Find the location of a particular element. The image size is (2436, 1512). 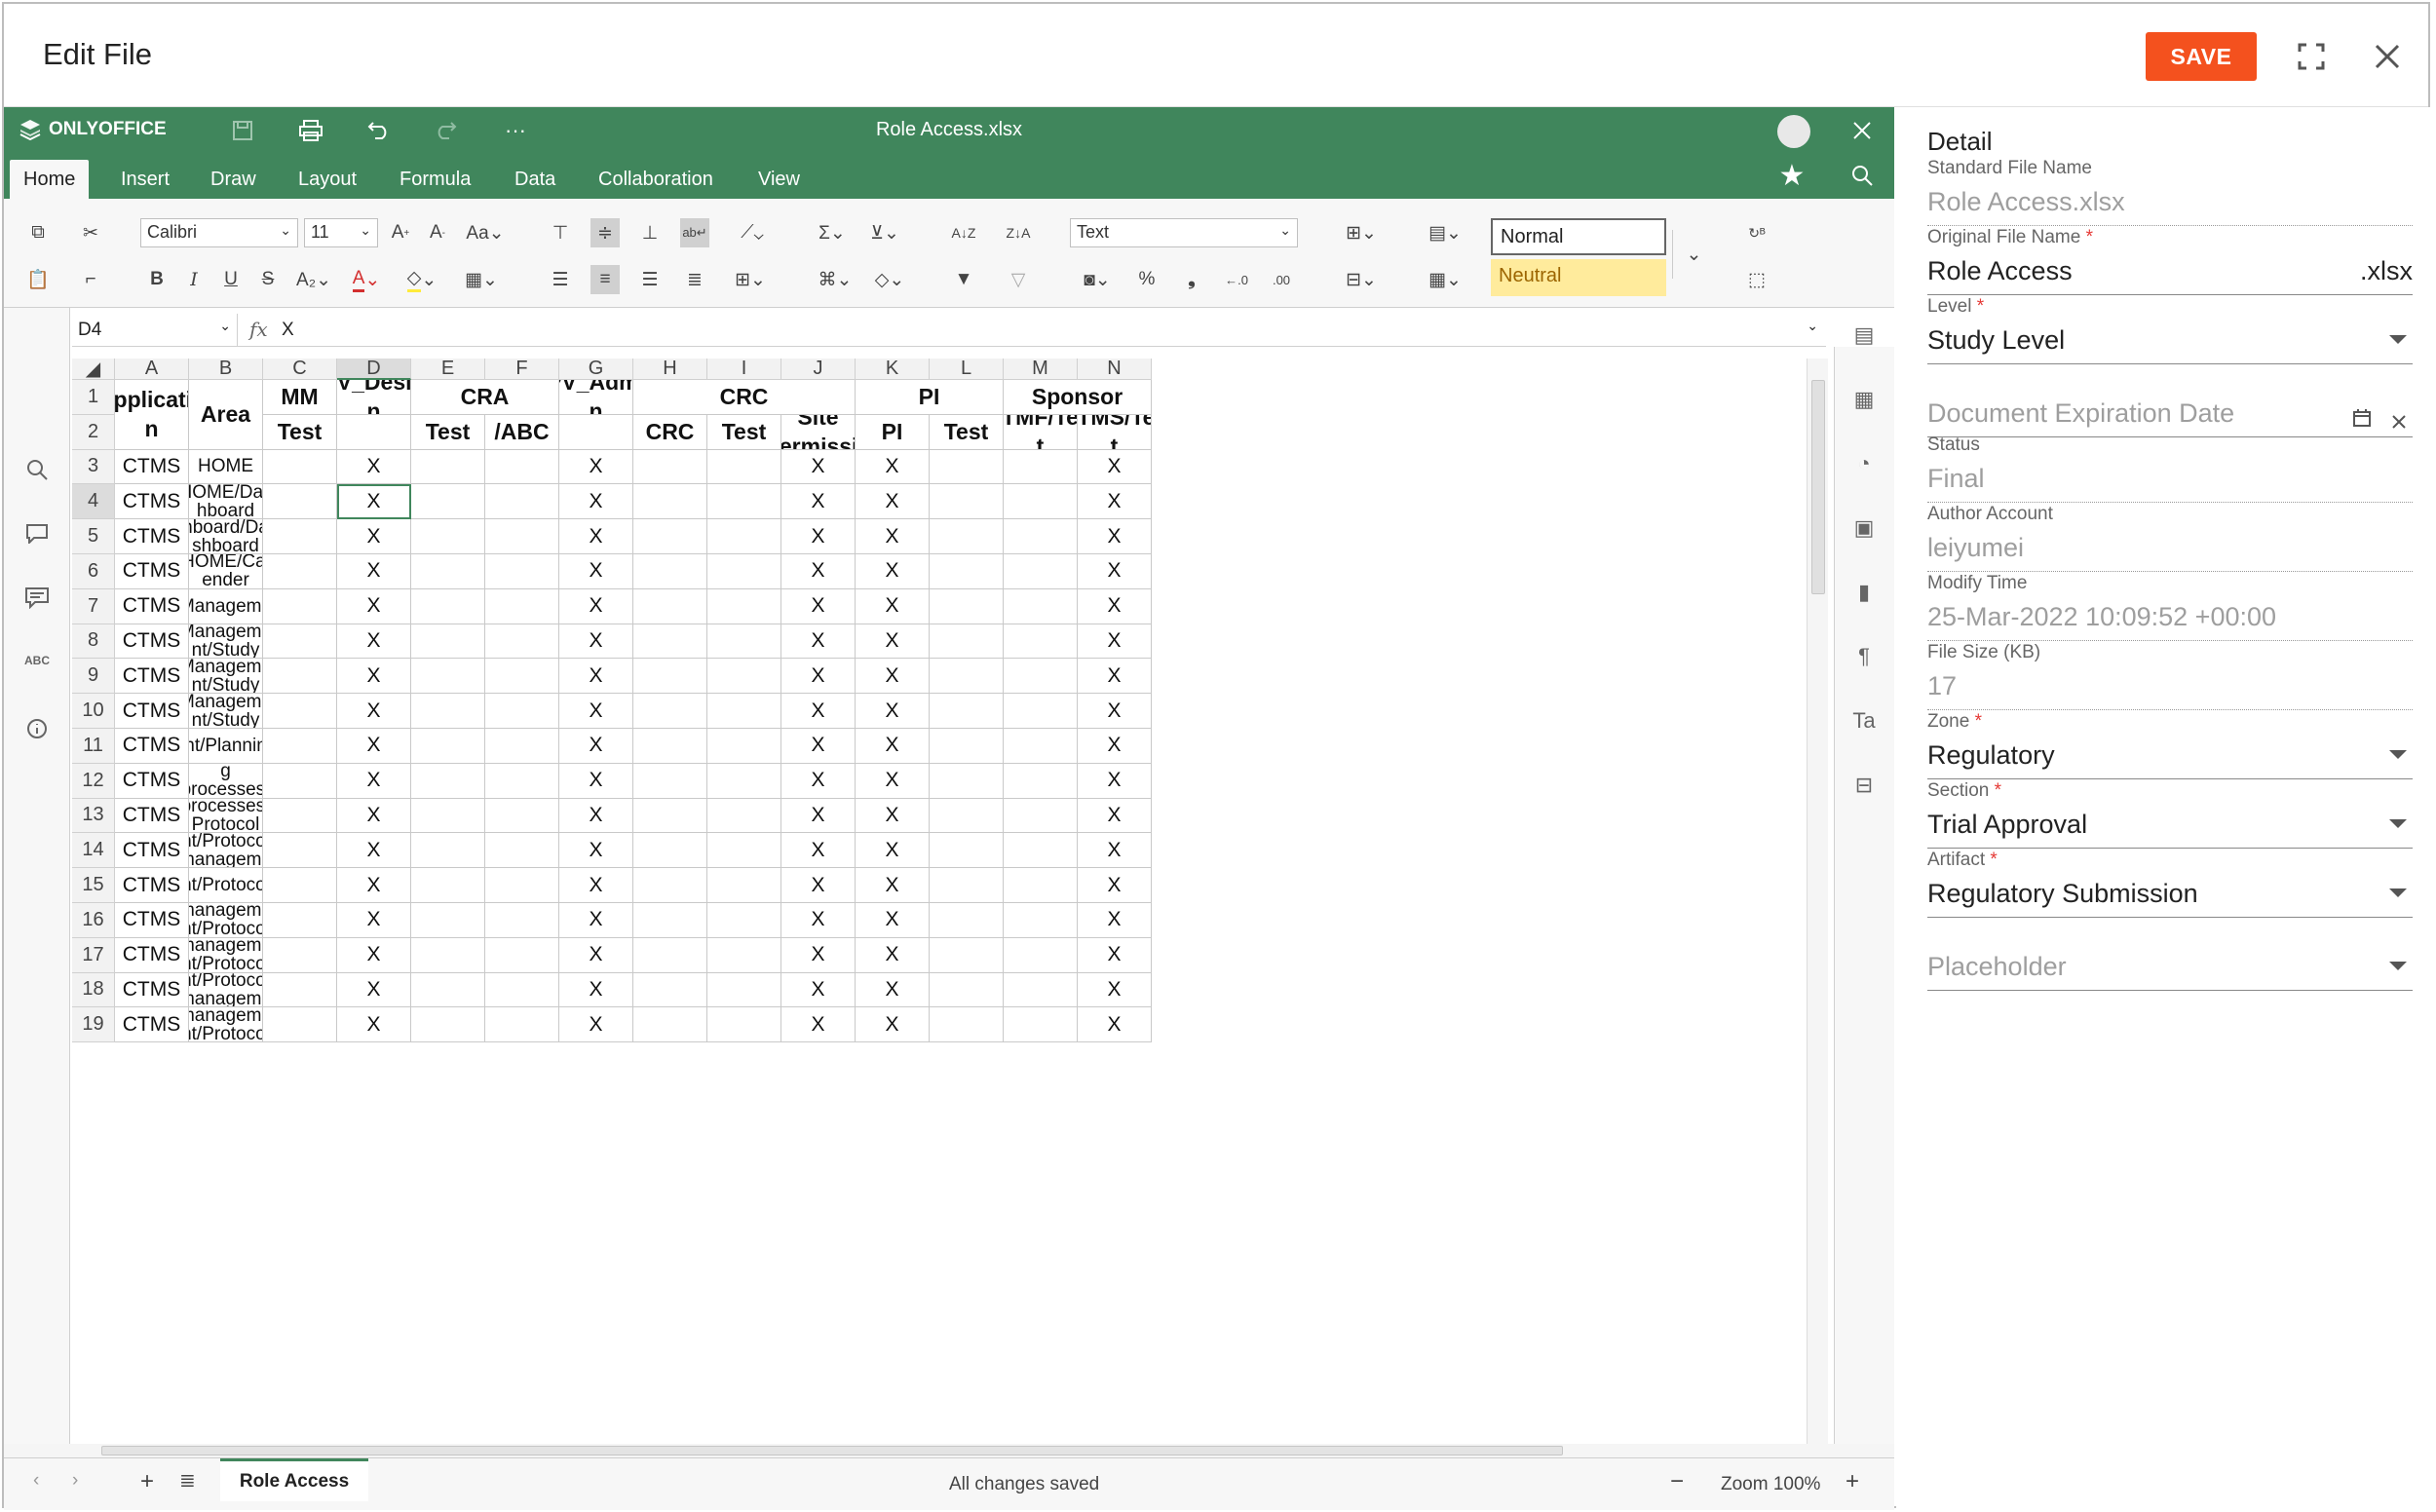

select-all-corner: ◢ is located at coordinates (93, 369).